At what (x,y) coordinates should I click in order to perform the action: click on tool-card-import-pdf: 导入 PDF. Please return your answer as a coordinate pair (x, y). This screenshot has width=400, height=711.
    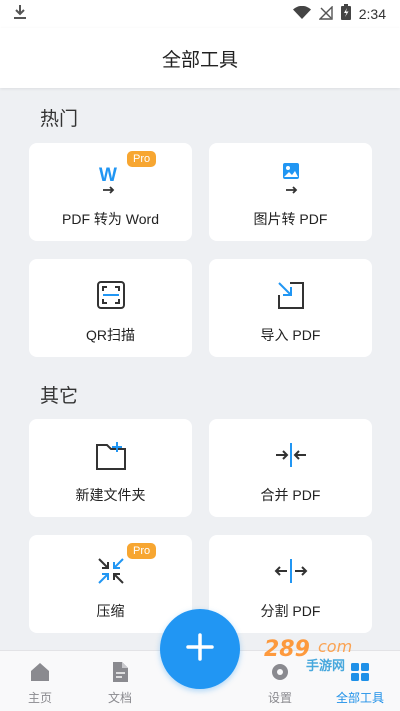
    Looking at the image, I should click on (290, 308).